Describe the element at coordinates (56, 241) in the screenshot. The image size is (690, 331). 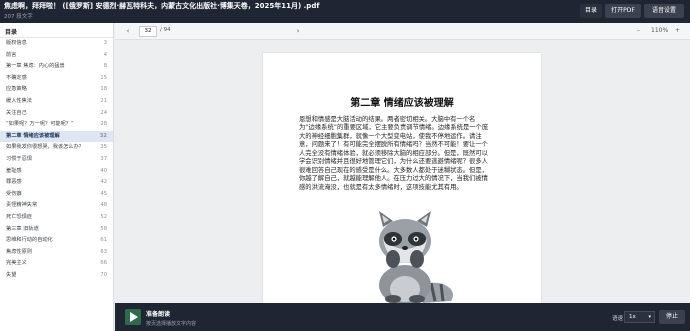
I see `toc-item: 思维和行动的自动化 61` at that location.